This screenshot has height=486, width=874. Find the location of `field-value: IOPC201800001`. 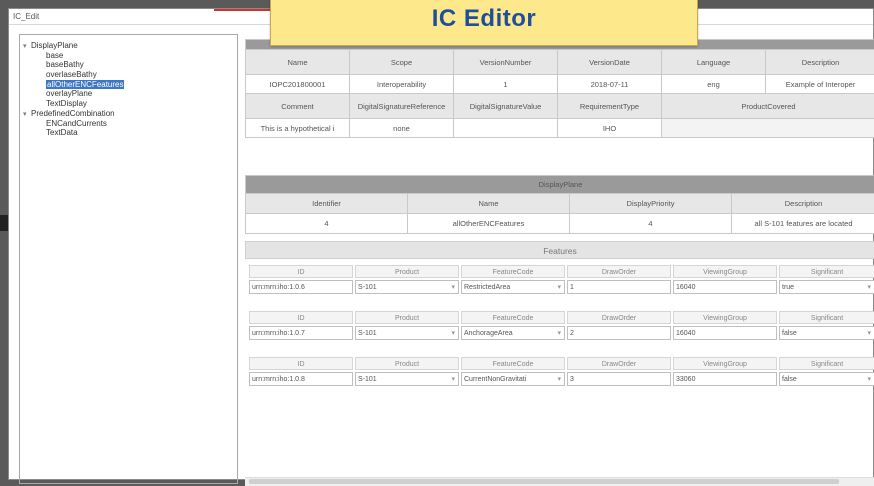

field-value: IOPC201800001 is located at coordinates (298, 84).